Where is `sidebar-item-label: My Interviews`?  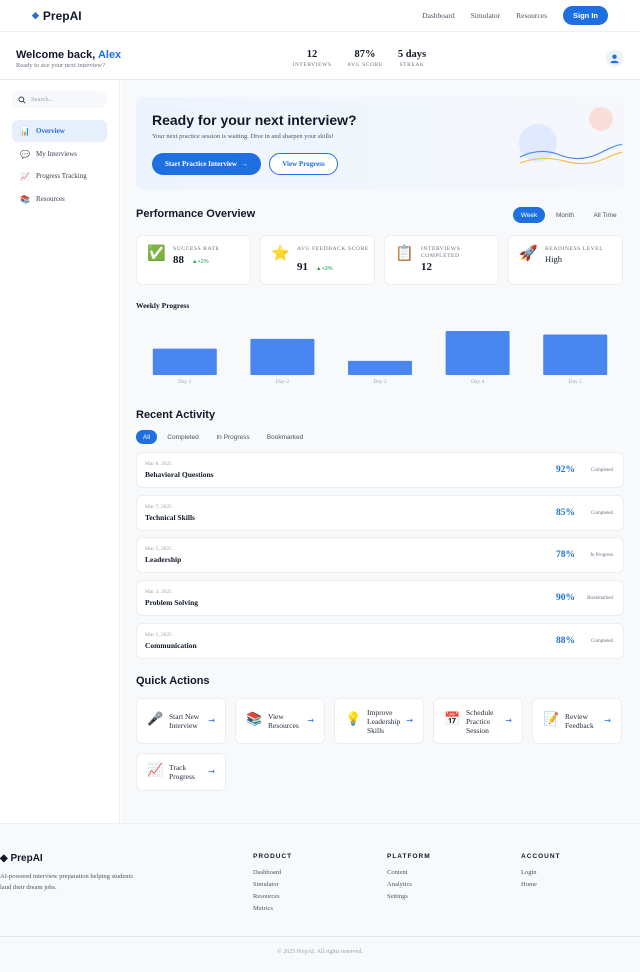 sidebar-item-label: My Interviews is located at coordinates (57, 154).